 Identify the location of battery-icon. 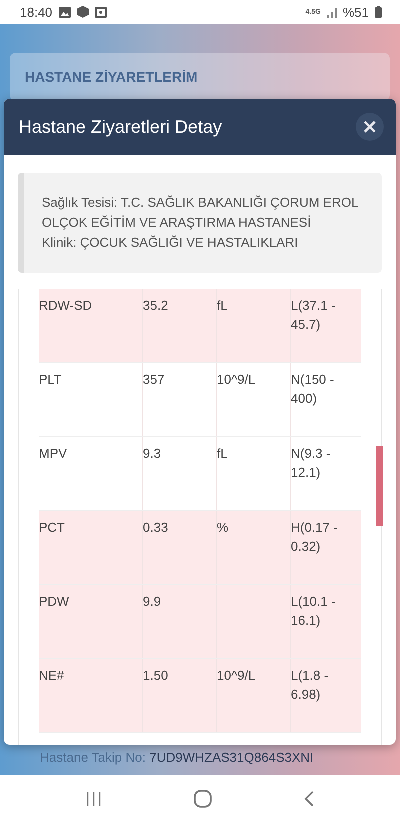
(378, 12).